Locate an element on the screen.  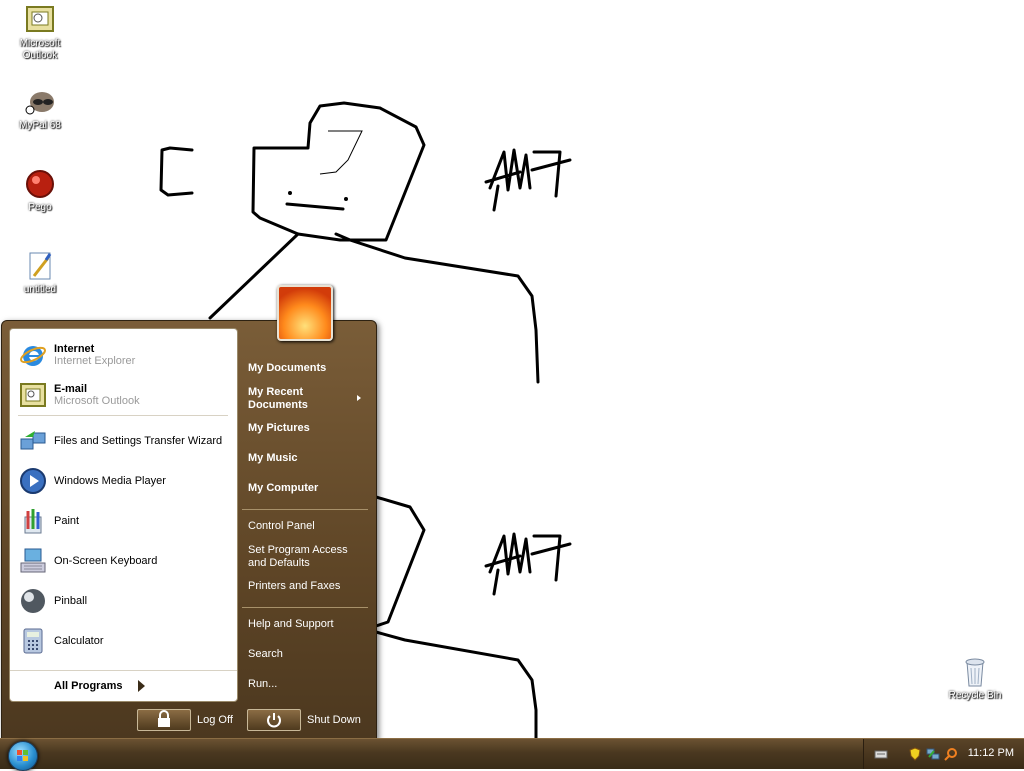
my-music-link: My Music is located at coordinates (308, 458).